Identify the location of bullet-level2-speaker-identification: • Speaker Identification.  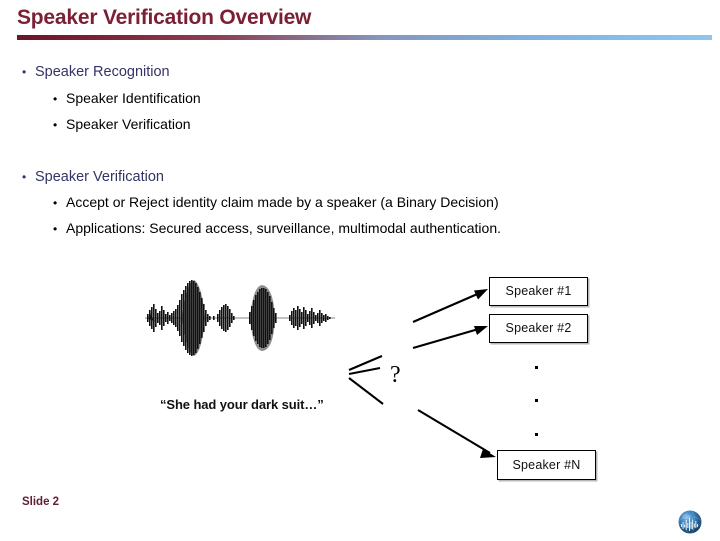
(127, 98).